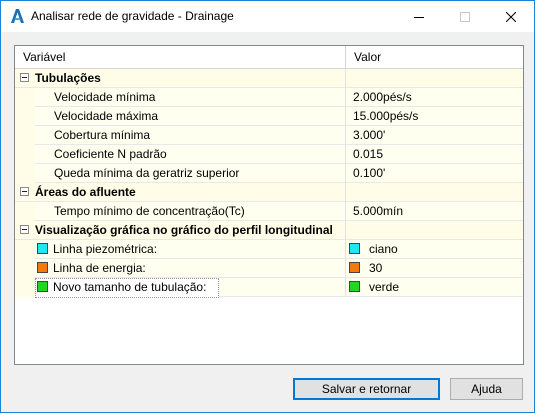 The width and height of the screenshot is (535, 413). I want to click on minimize-icon, so click(419, 17).